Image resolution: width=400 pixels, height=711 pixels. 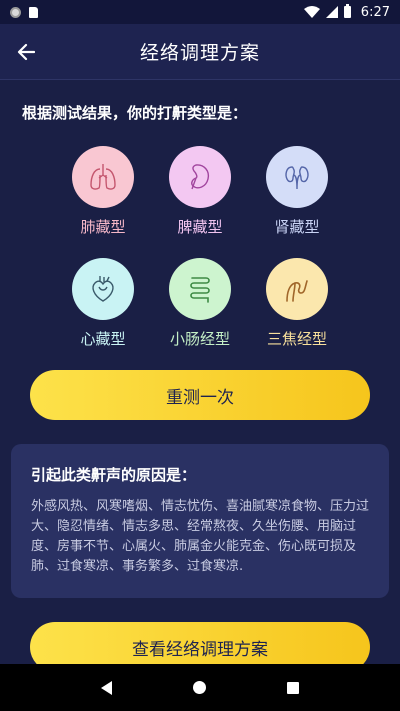 What do you see at coordinates (331, 12) in the screenshot?
I see `signal-icon` at bounding box center [331, 12].